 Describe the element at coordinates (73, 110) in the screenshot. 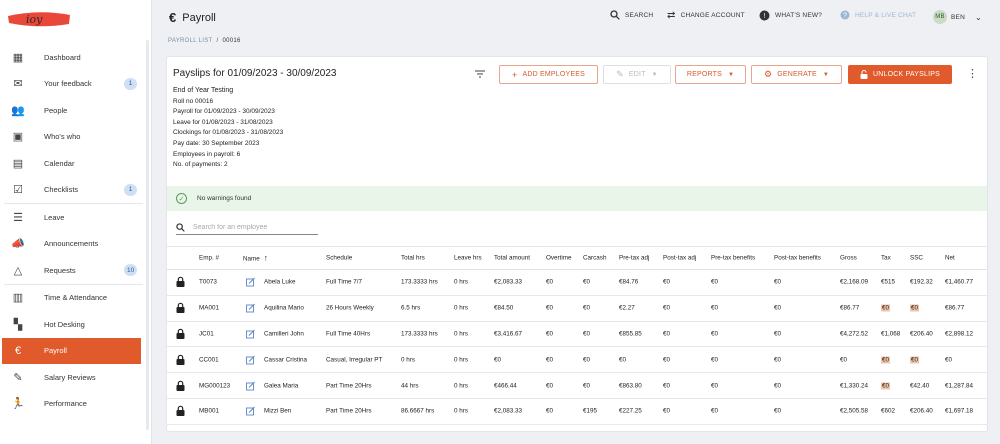

I see `sidebar-item-people: 👥 People` at that location.